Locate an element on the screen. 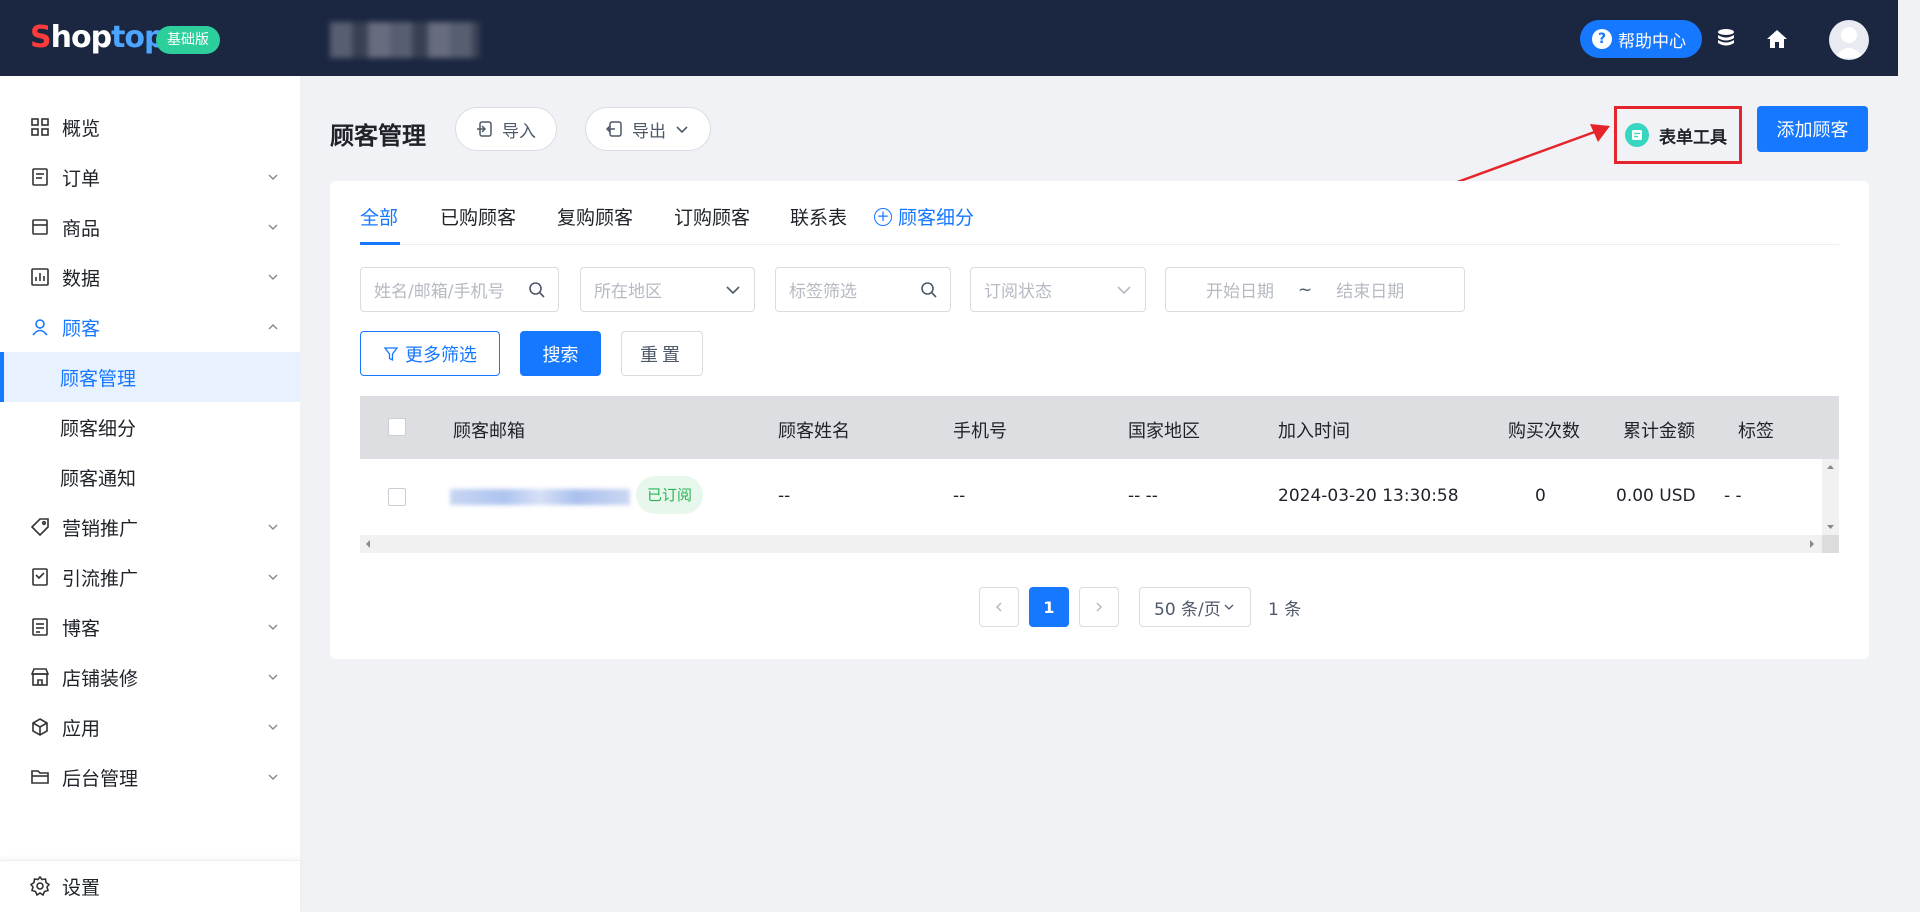 This screenshot has width=1920, height=912. search-button: 搜索 is located at coordinates (560, 353).